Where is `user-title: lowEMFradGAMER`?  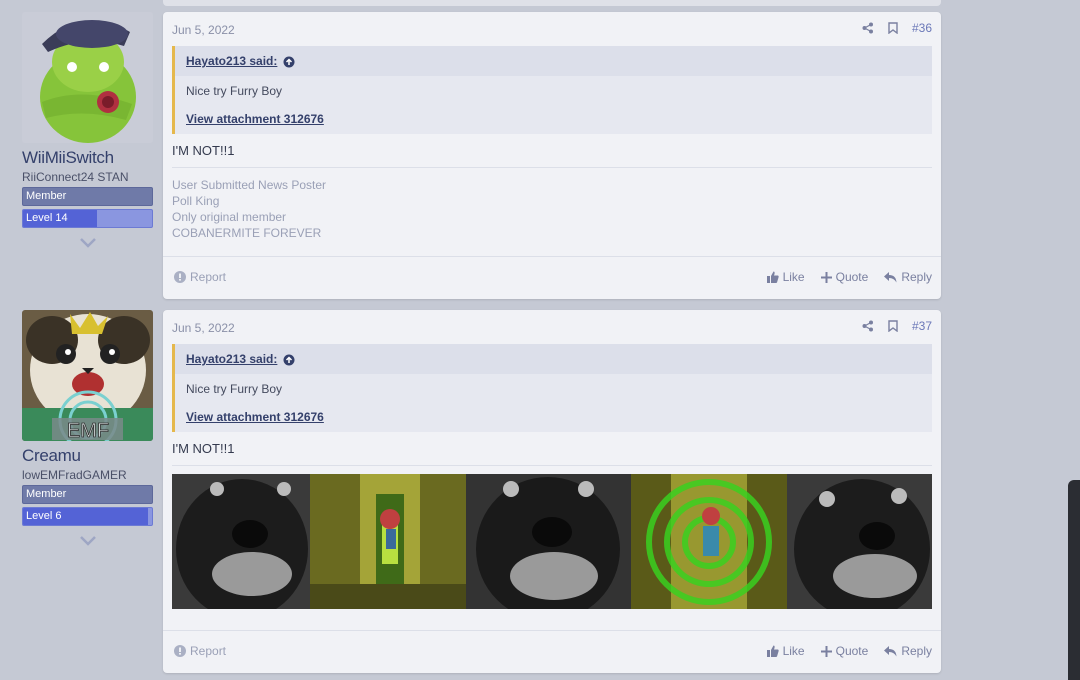 user-title: lowEMFradGAMER is located at coordinates (74, 475).